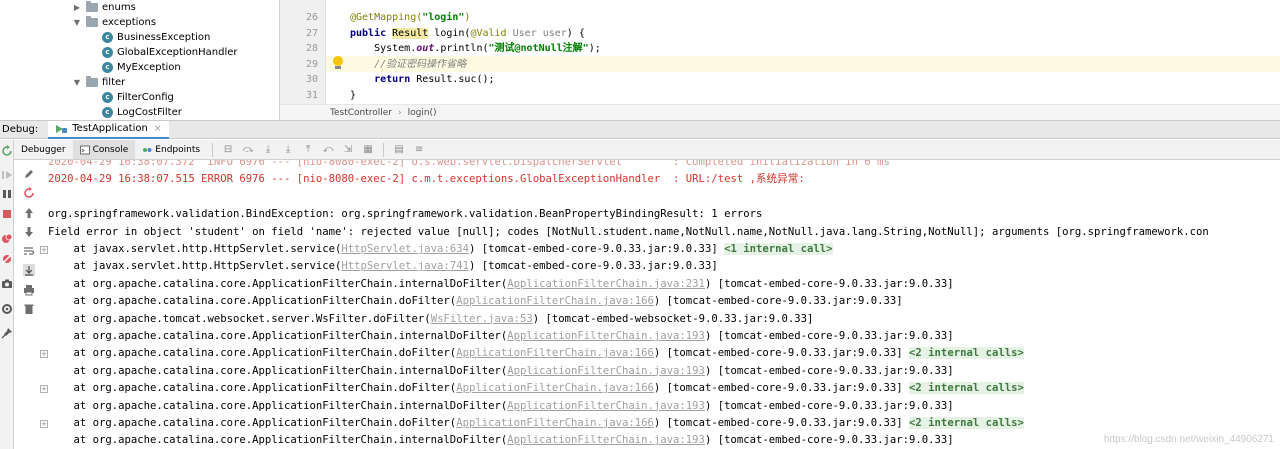 The width and height of the screenshot is (1280, 449). Describe the element at coordinates (338, 62) in the screenshot. I see `intention-bulb-icon` at that location.